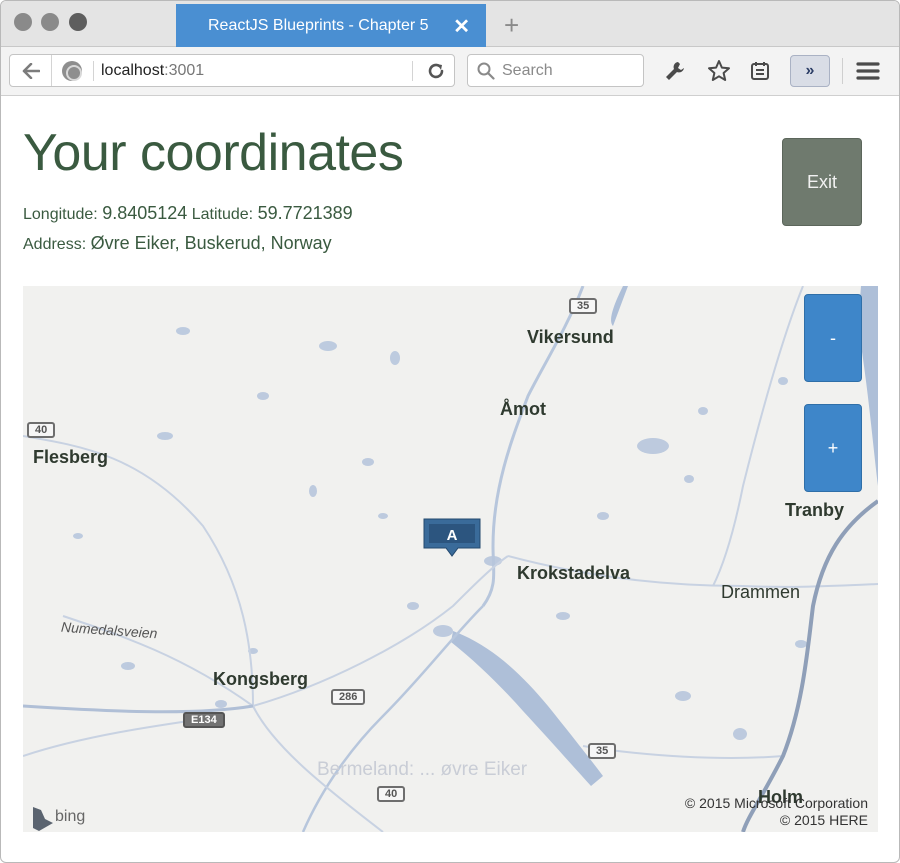  Describe the element at coordinates (810, 71) in the screenshot. I see `overflow-button: »` at that location.